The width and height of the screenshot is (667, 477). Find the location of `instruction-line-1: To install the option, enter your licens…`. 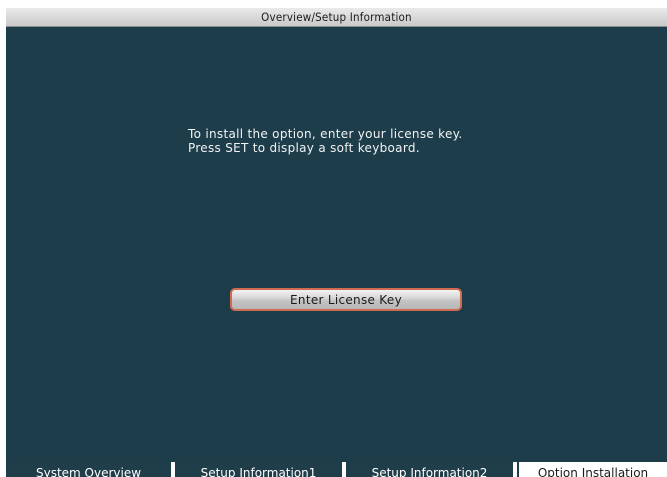

instruction-line-1: To install the option, enter your licens… is located at coordinates (325, 134).